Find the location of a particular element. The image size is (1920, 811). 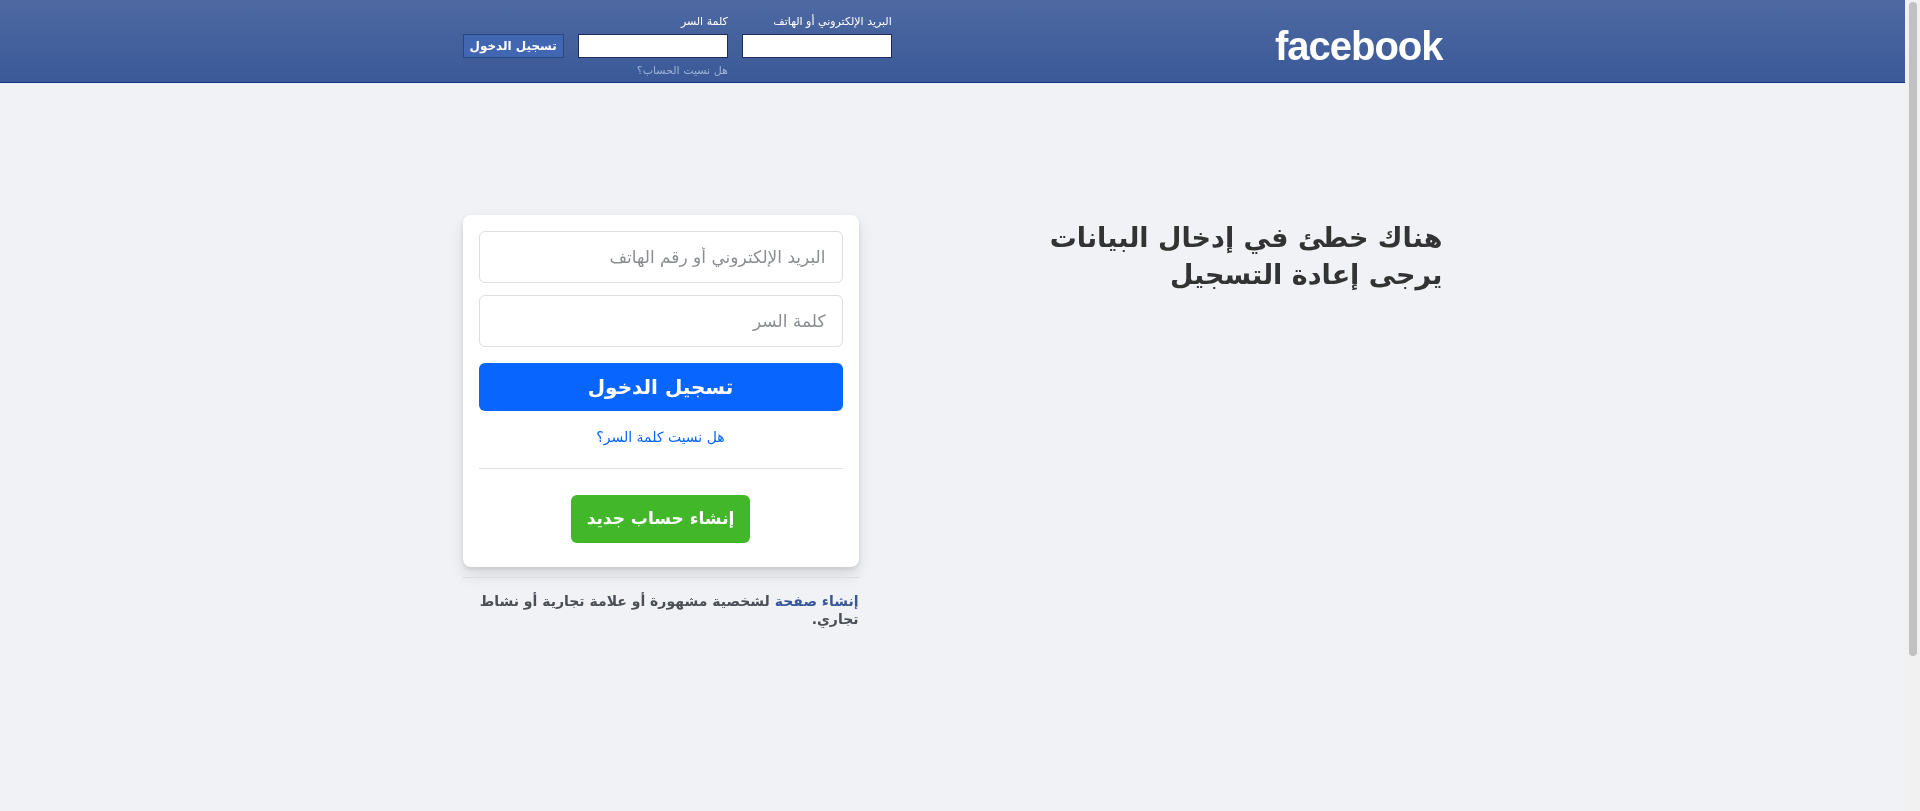

error-message: يرجى إعادة التسجيل is located at coordinates (1305, 275).